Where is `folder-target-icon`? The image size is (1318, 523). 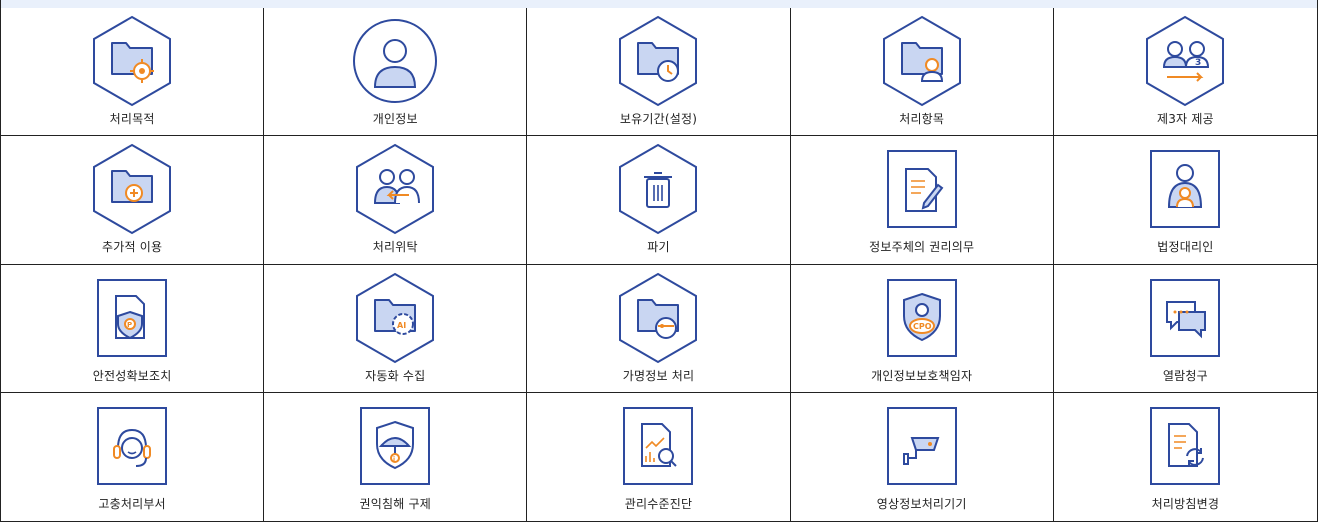 folder-target-icon is located at coordinates (132, 61).